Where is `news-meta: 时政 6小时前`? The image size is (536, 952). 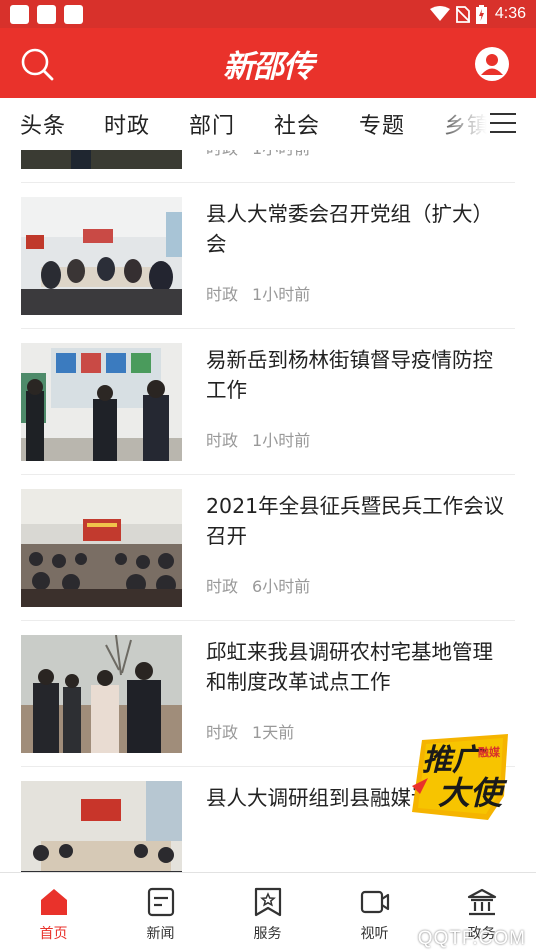 news-meta: 时政 6小时前 is located at coordinates (258, 586).